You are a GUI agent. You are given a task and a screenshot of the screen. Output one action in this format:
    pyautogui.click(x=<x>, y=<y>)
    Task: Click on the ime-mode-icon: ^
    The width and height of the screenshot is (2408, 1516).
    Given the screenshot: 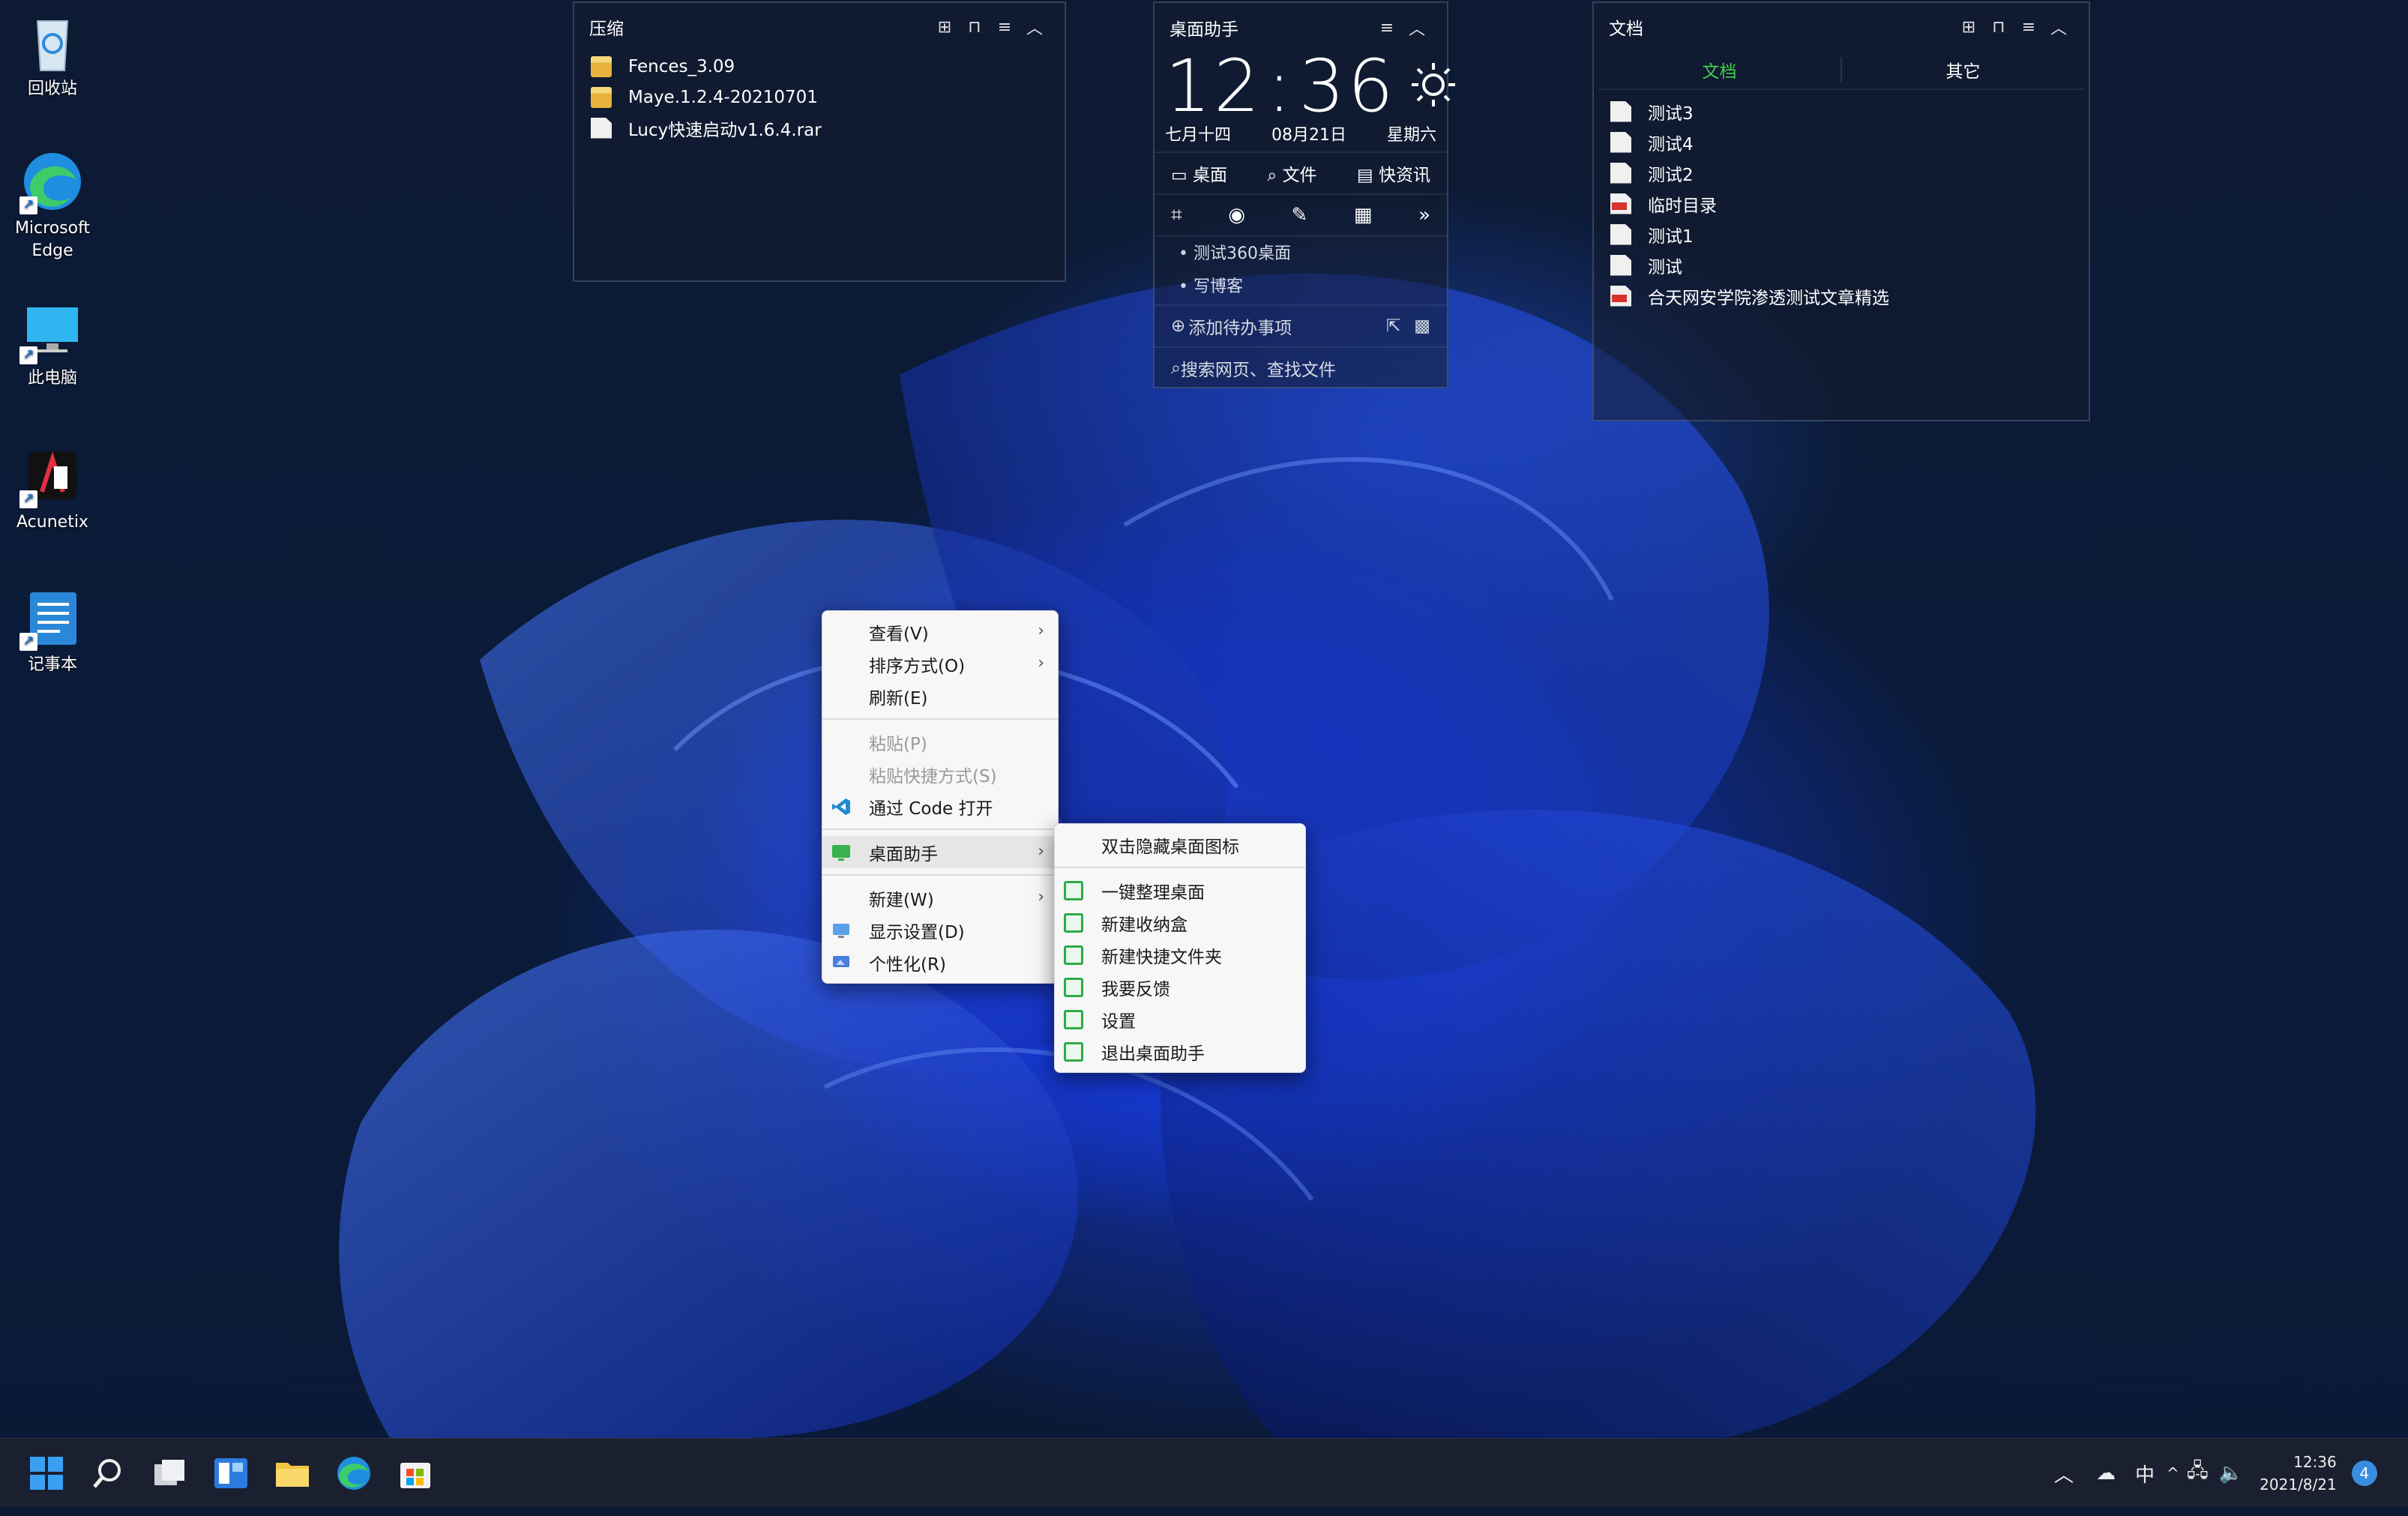 What is the action you would take?
    pyautogui.click(x=2173, y=1473)
    